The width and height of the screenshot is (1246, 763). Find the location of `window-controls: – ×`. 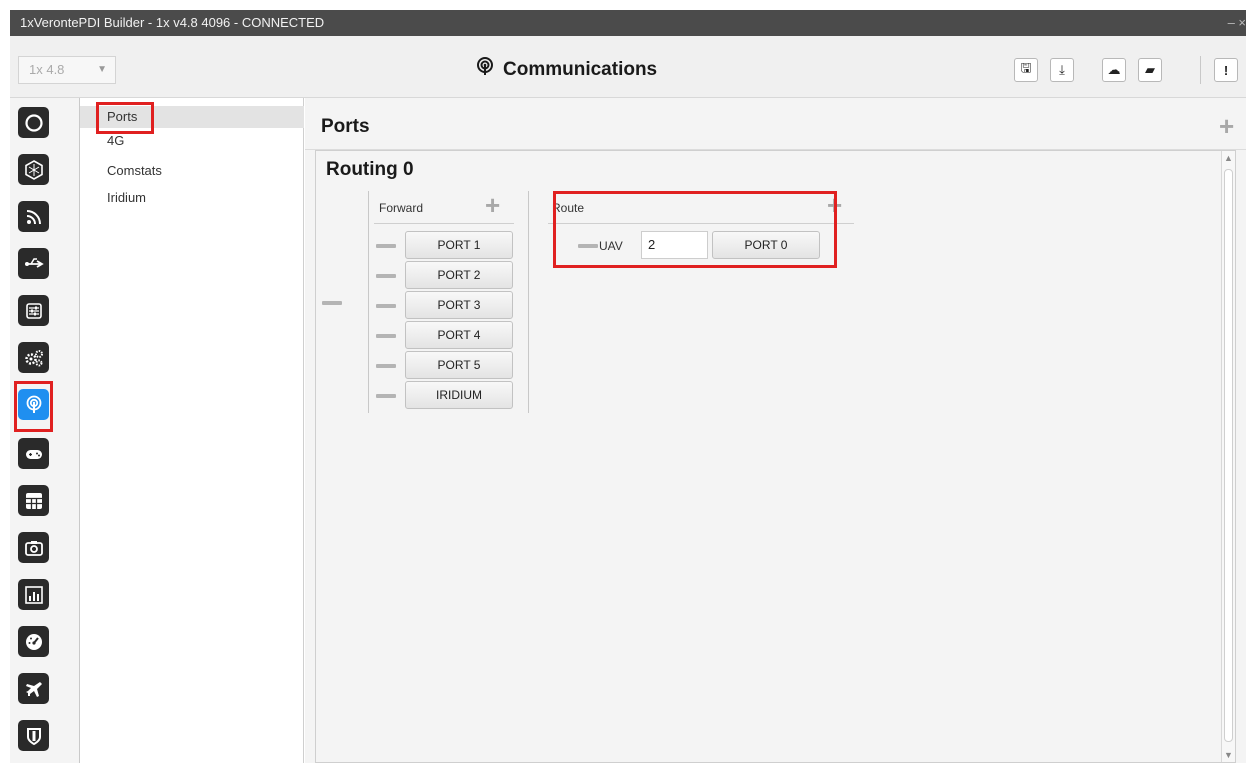

window-controls: – × is located at coordinates (1237, 23).